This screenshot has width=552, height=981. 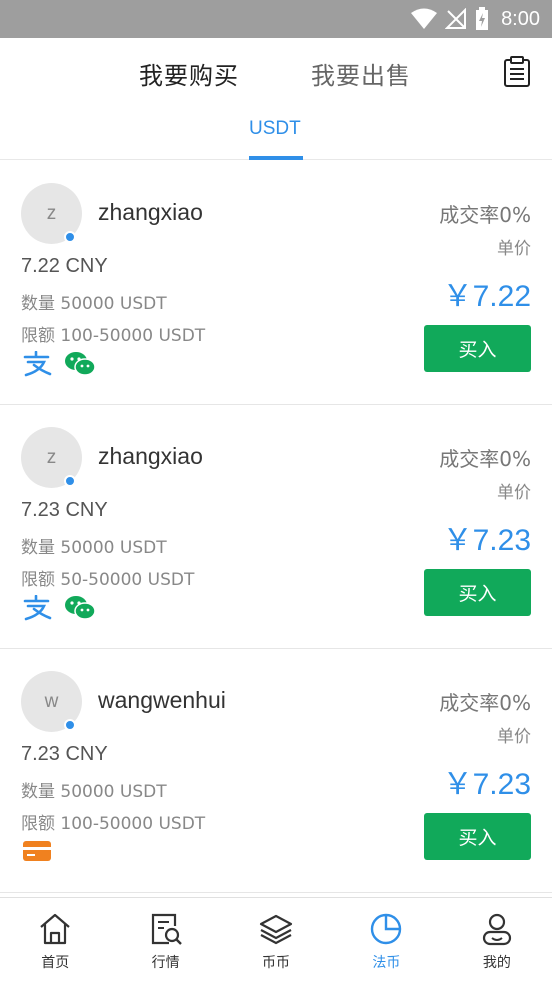 I want to click on status-icons: 8:00, so click(x=475, y=19).